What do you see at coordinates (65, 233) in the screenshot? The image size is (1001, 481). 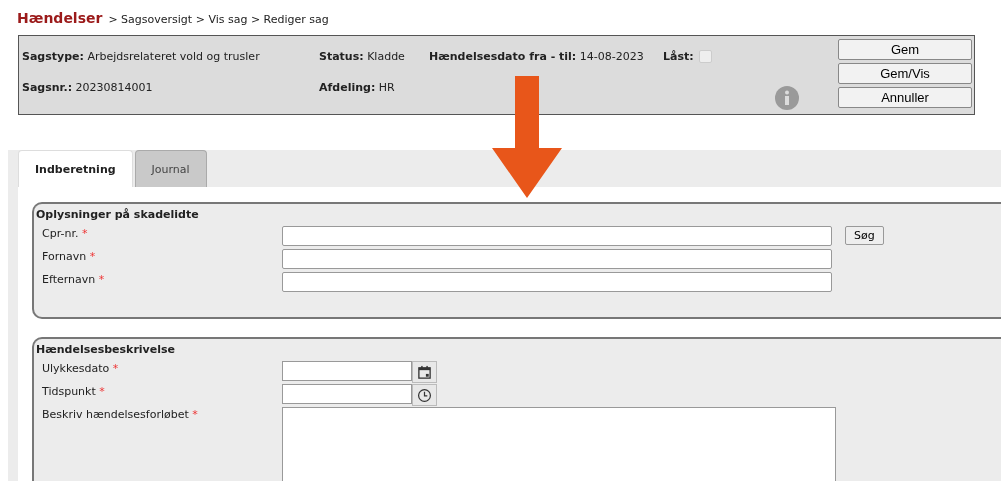 I see `field-label: Cpr-nr. *` at bounding box center [65, 233].